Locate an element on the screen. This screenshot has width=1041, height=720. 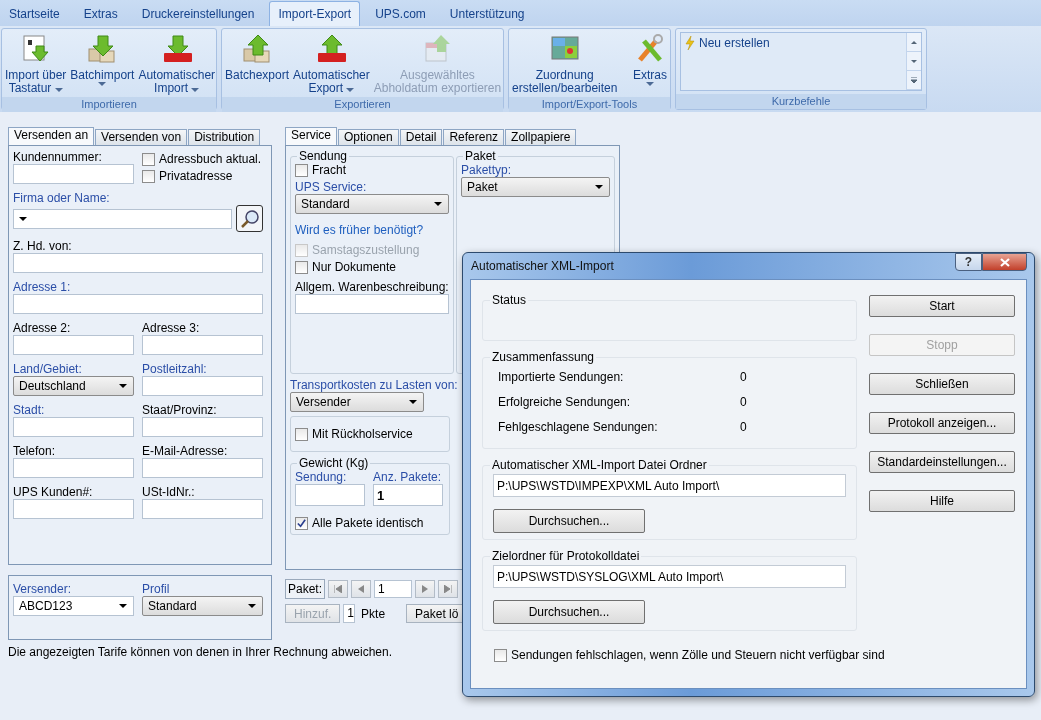
dialog-button: Start is located at coordinates (942, 306).